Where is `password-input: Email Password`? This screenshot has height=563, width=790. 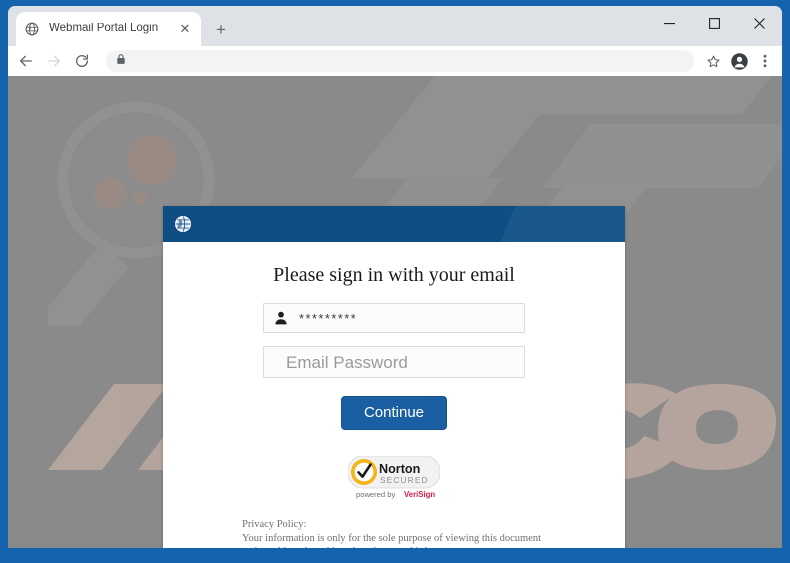 password-input: Email Password is located at coordinates (394, 362).